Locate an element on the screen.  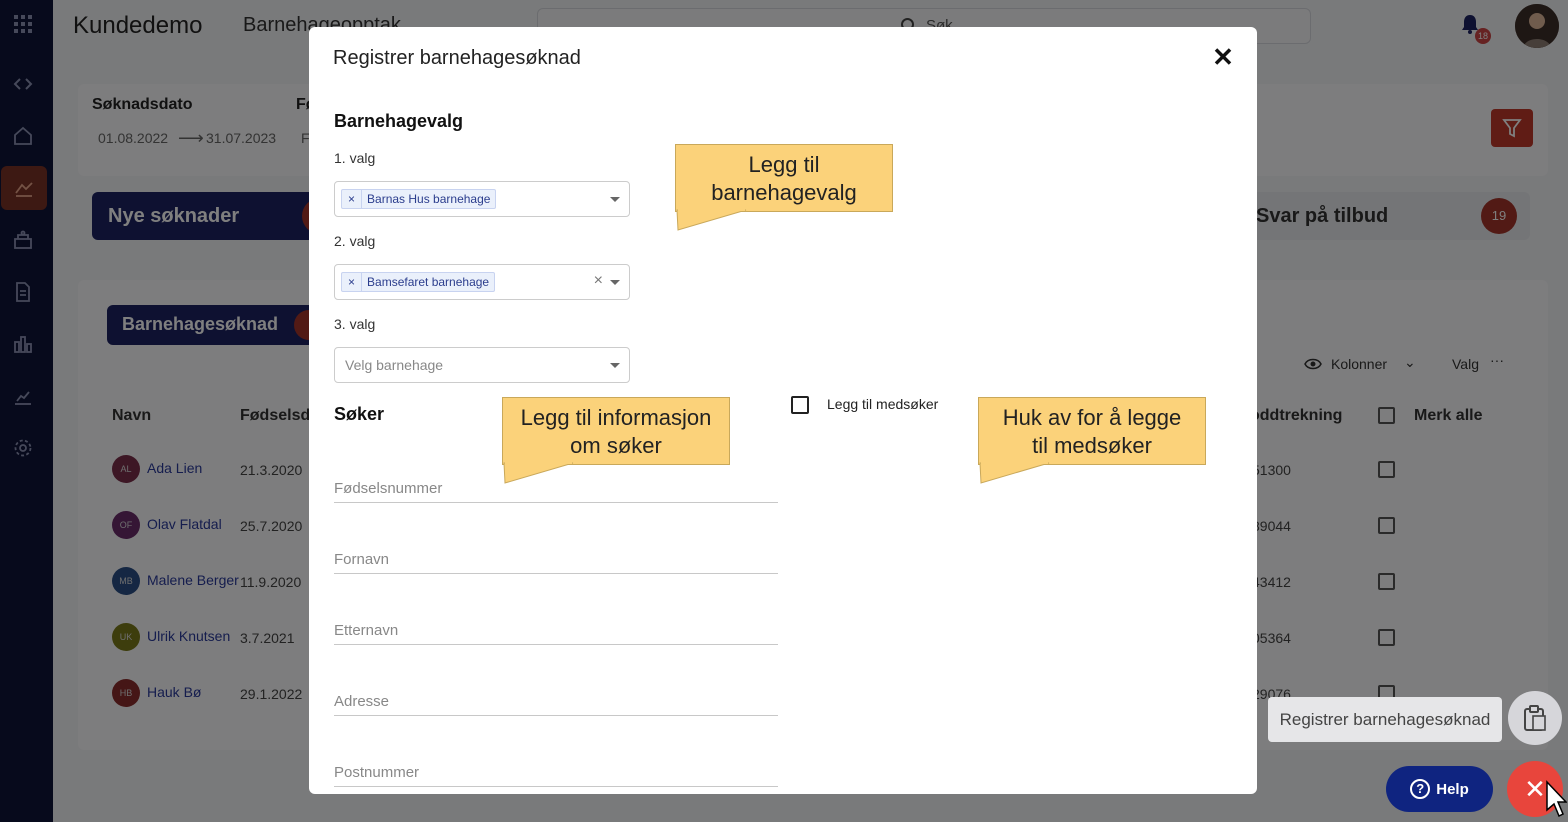
address-field: Adresse is located at coordinates (556, 704).